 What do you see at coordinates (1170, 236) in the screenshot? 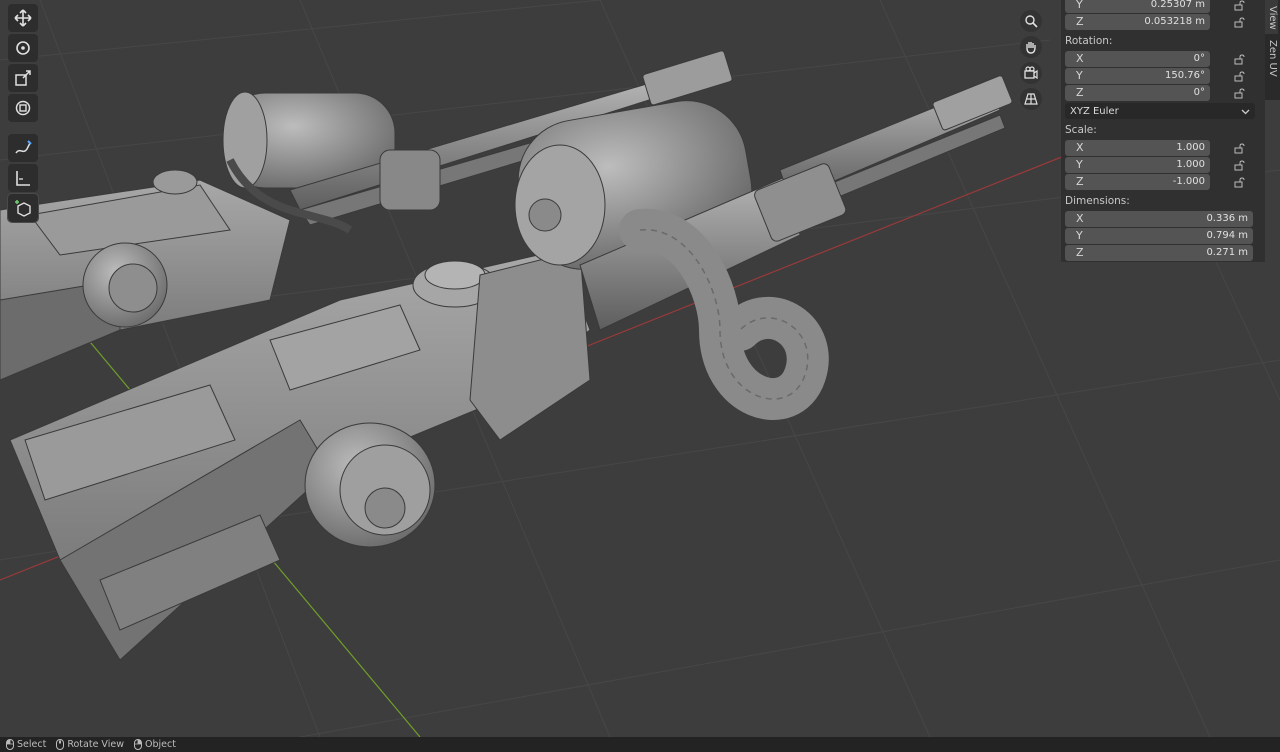
I see `dimensions-y-field: 0.794 m` at bounding box center [1170, 236].